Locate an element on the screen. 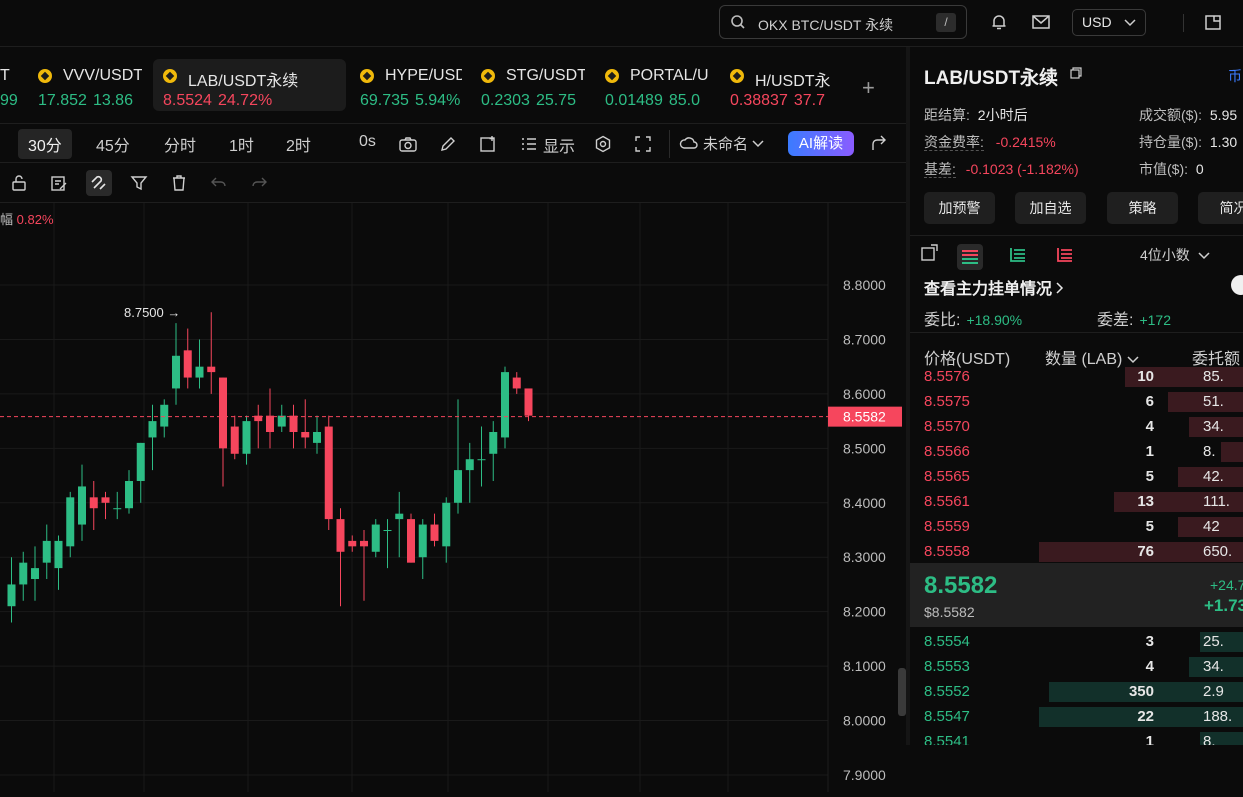 This screenshot has height=797, width=1243. currency-value: USD is located at coordinates (1097, 22).